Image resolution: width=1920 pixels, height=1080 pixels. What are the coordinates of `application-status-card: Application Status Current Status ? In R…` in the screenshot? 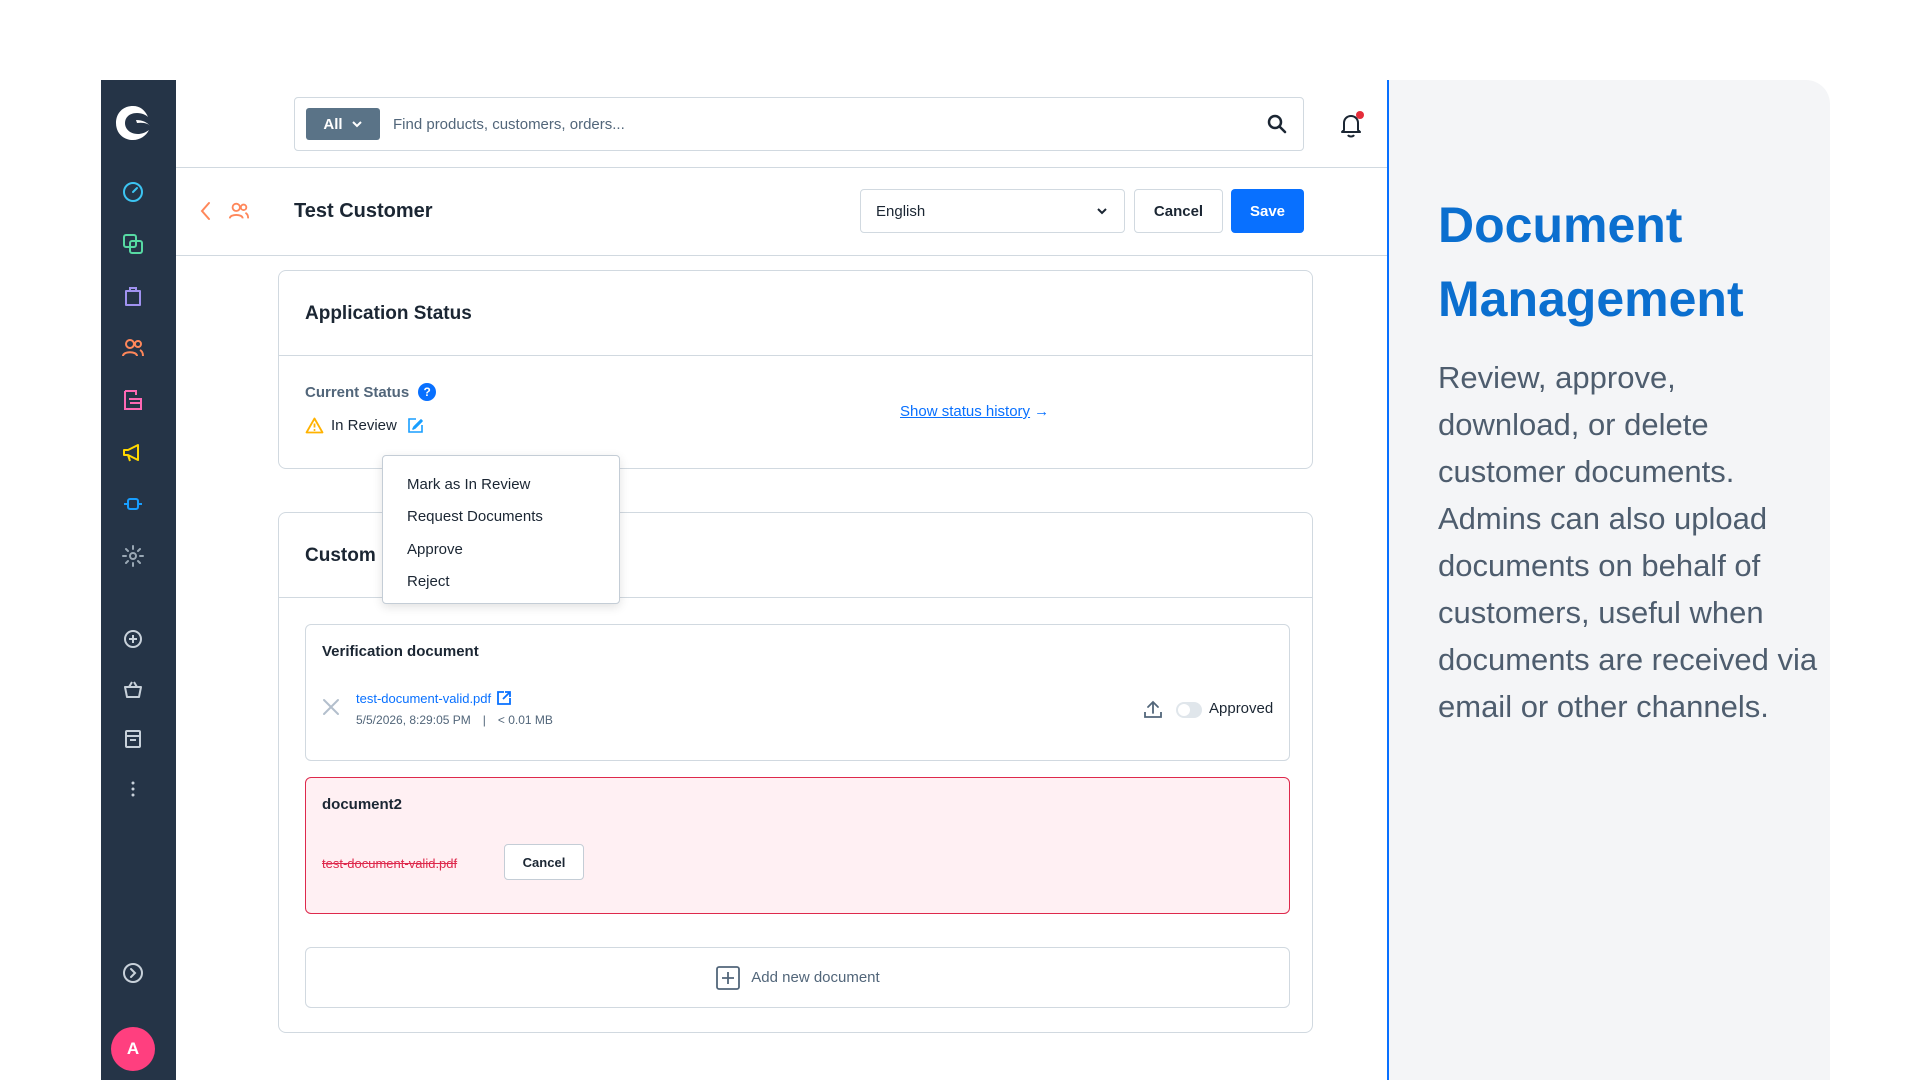 It's located at (795, 369).